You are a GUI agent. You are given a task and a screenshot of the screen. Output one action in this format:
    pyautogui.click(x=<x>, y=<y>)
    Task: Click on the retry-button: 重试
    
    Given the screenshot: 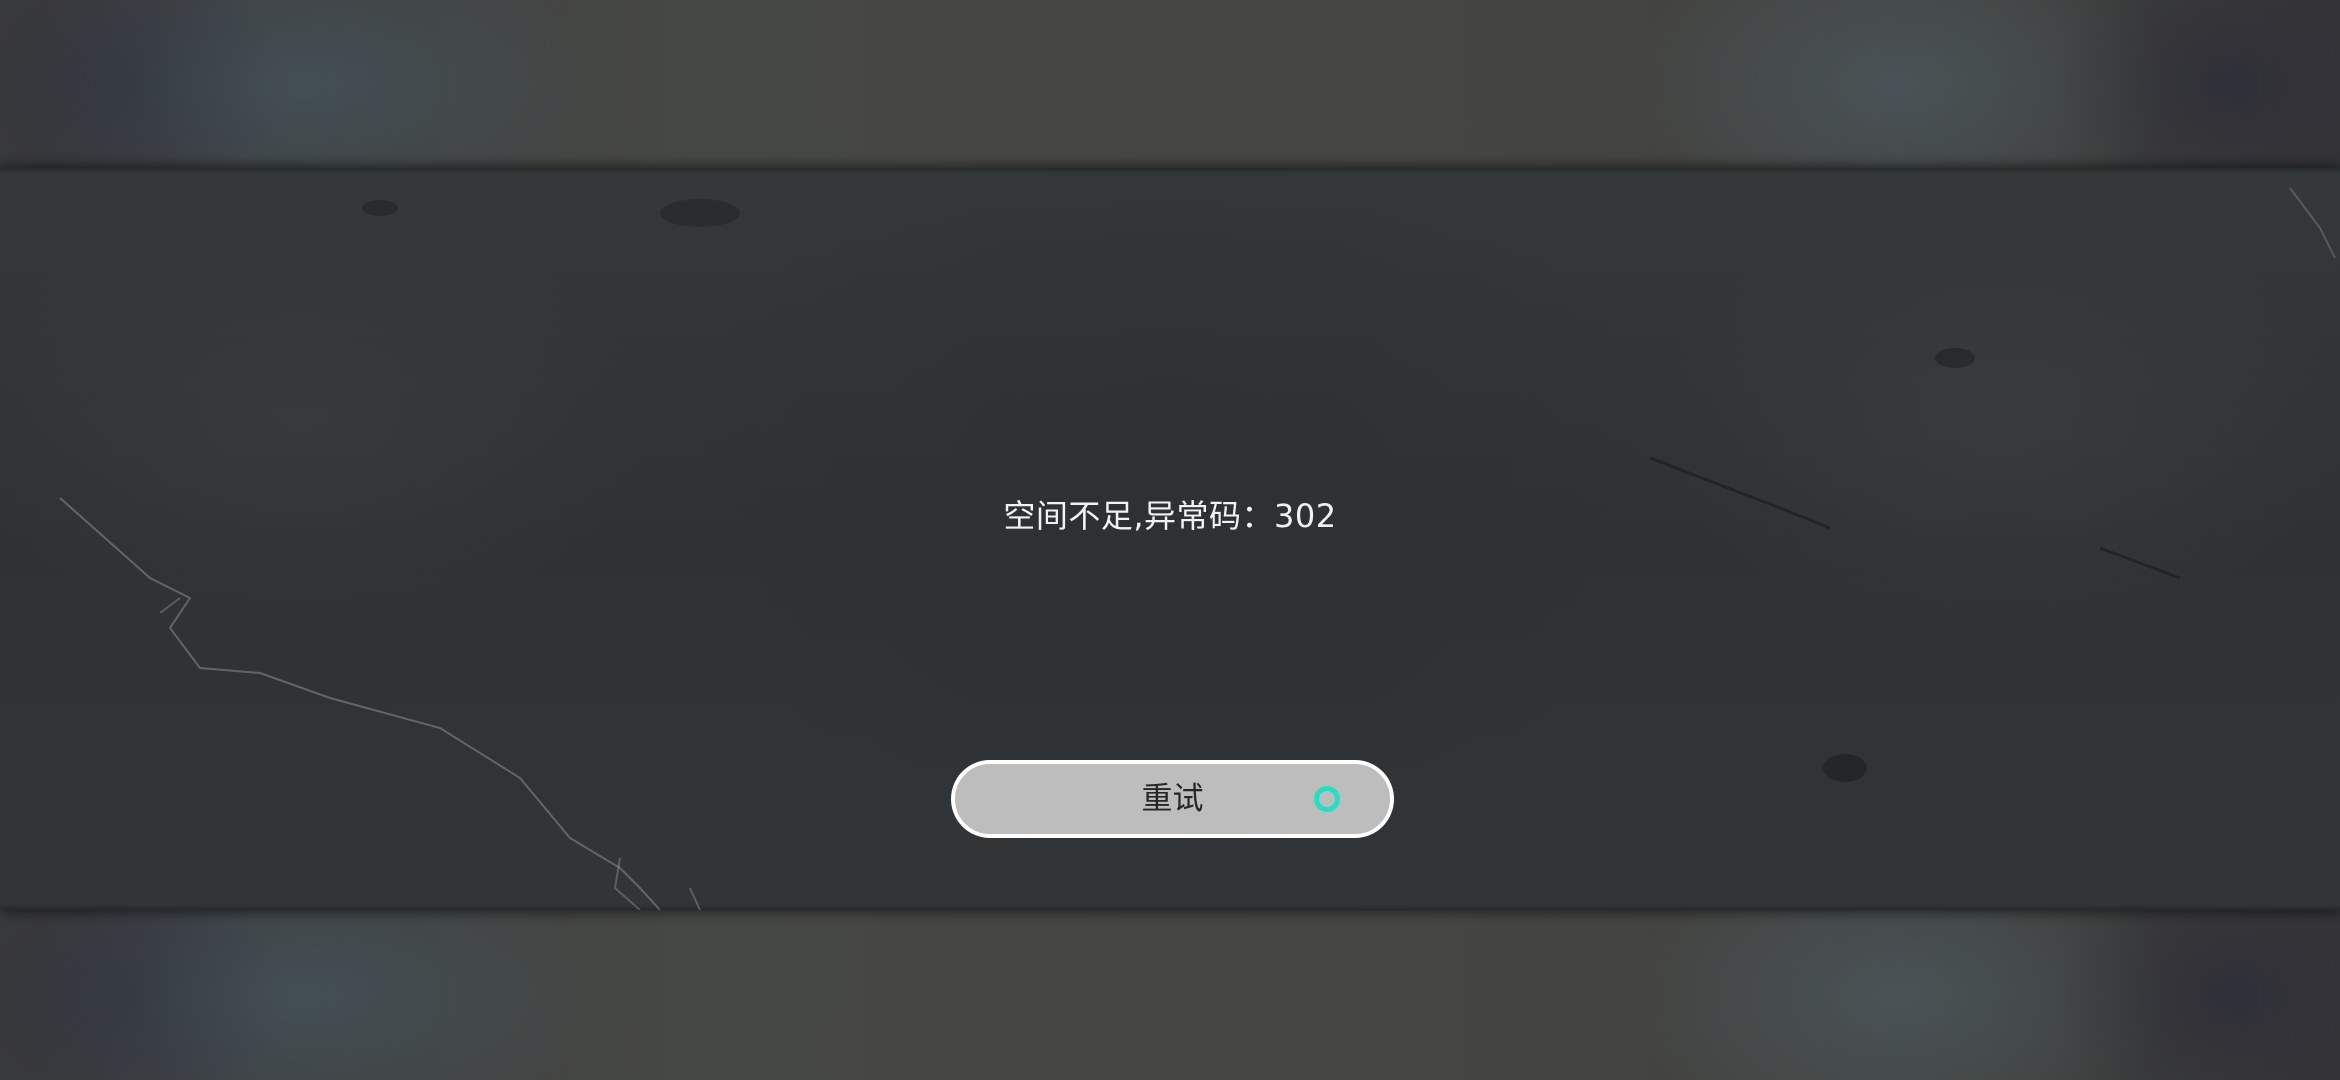 What is the action you would take?
    pyautogui.click(x=1172, y=799)
    